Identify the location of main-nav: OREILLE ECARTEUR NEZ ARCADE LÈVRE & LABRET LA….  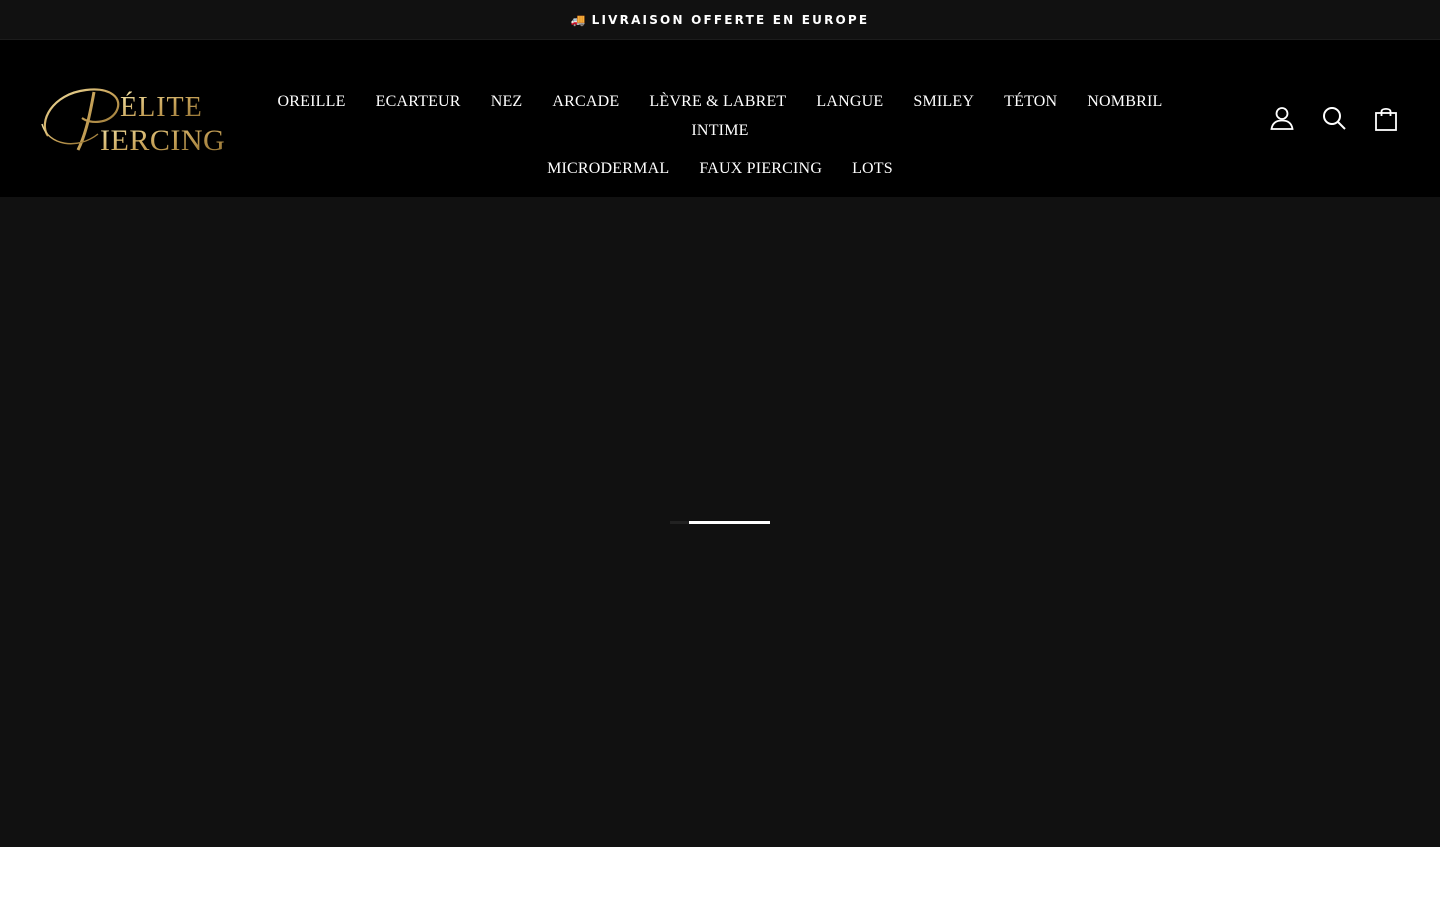
(720, 135).